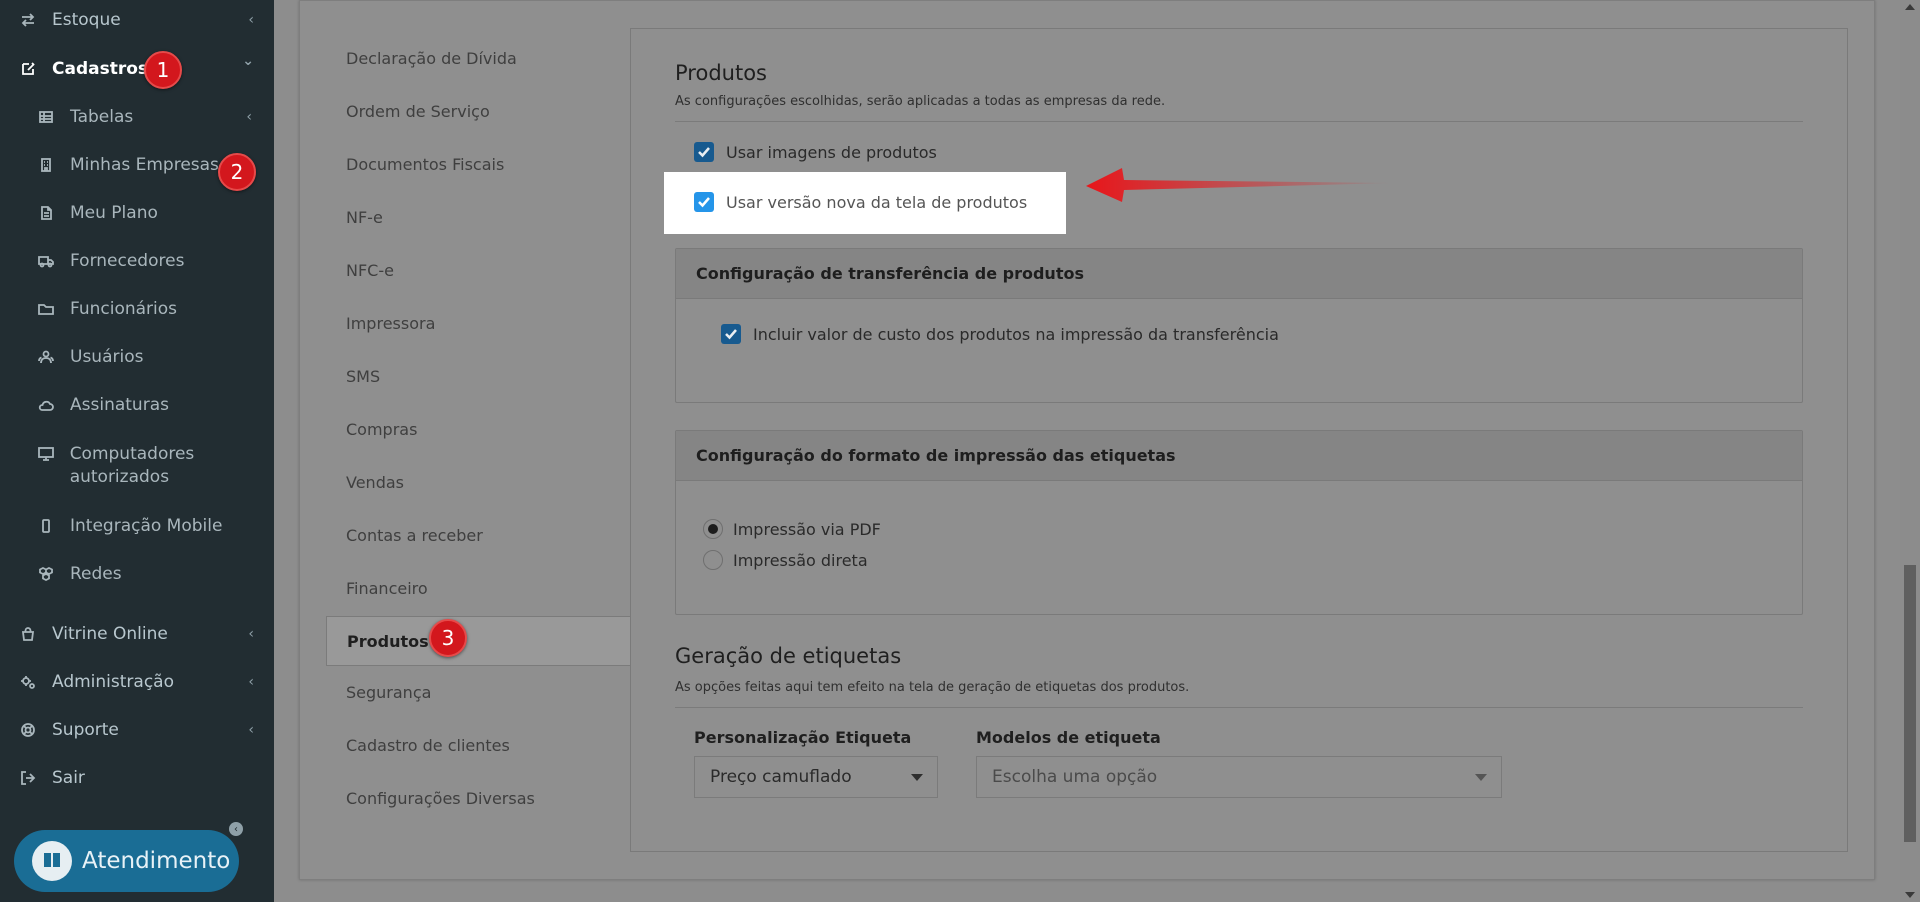  I want to click on sidebar-item-suporte: Suporte ‹, so click(140, 730).